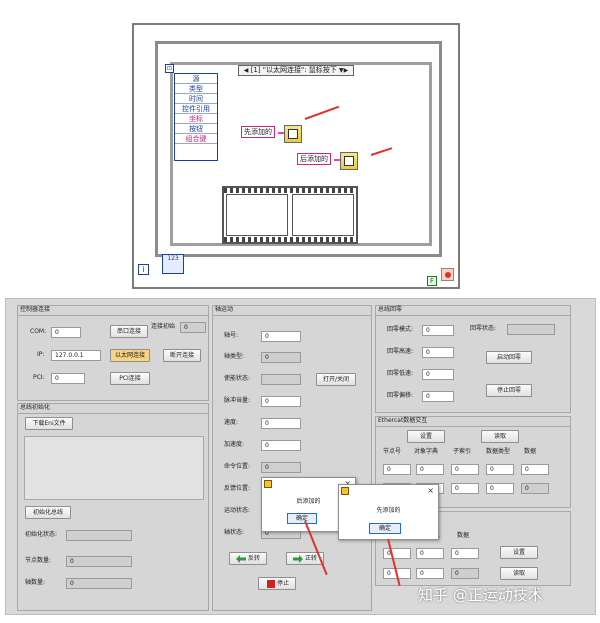 The image size is (600, 623). I want to click on speed-field: 0, so click(281, 423).